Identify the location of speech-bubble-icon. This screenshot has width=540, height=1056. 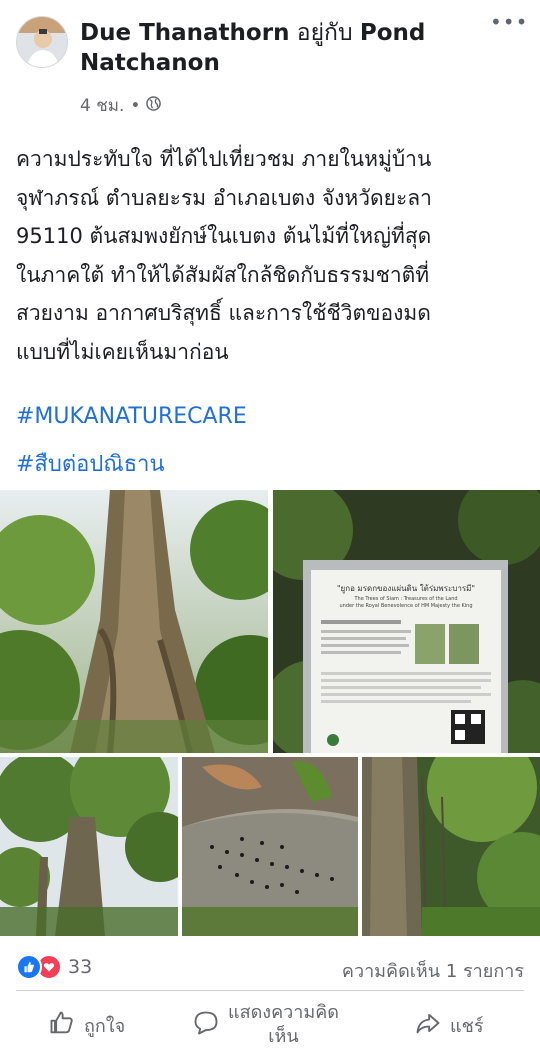
(210, 1025).